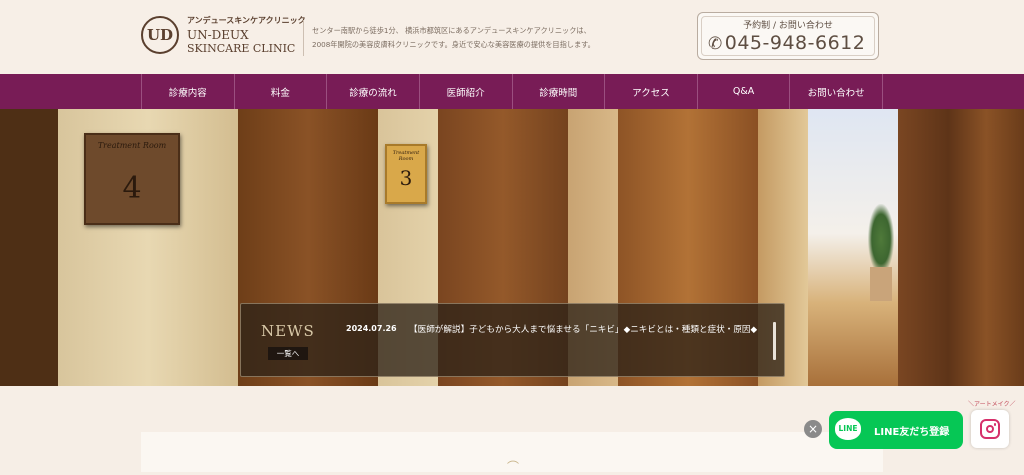 The image size is (1024, 475). I want to click on contact-phone-box: 予約制 / お問い合わせ ✆ 045-948-6612, so click(788, 36).